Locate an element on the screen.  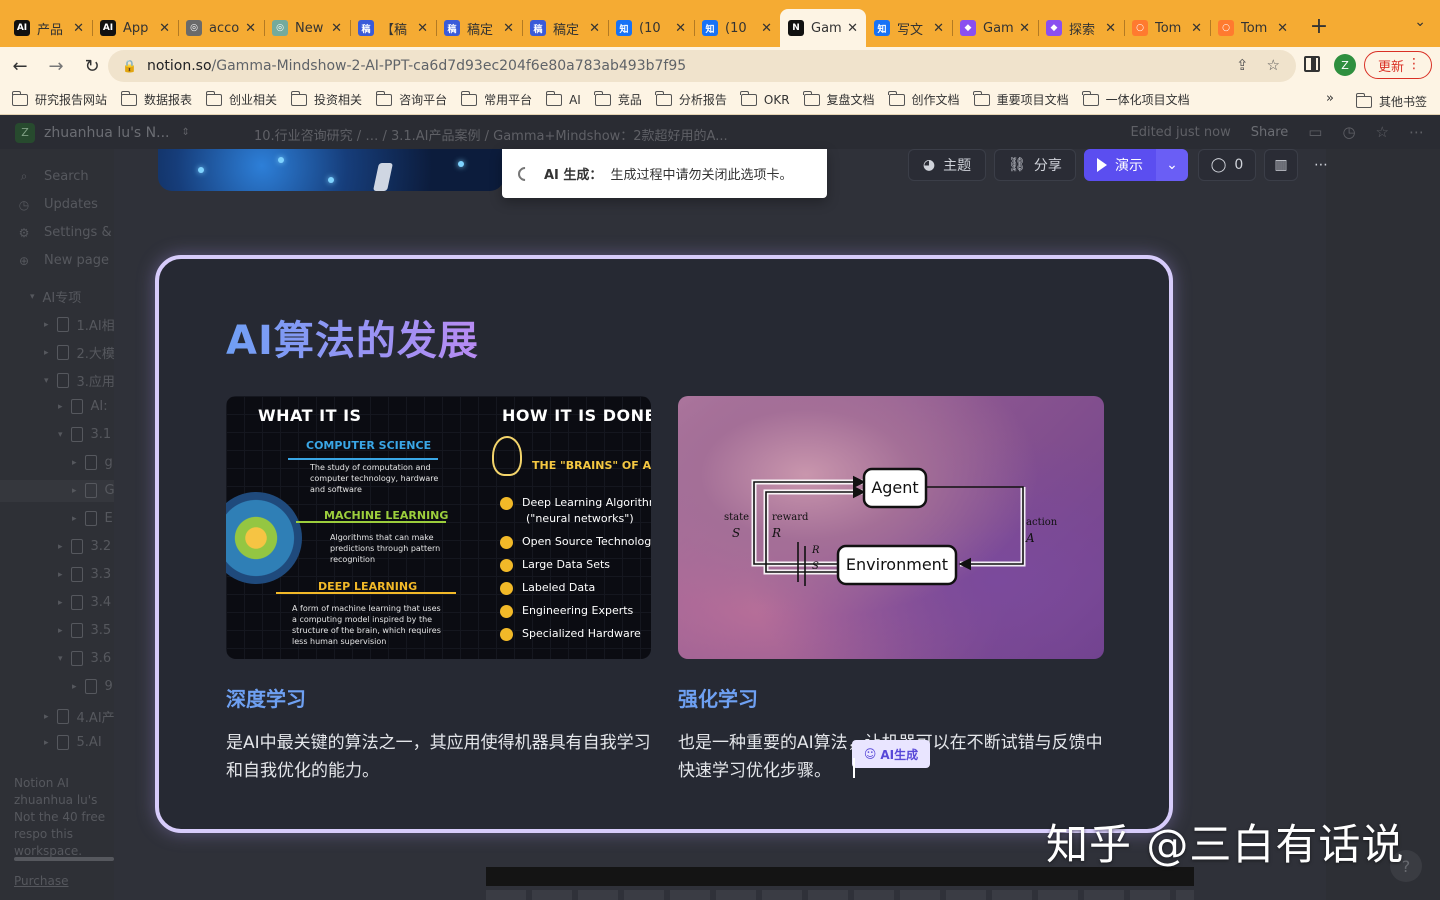
right-heading: 强化学习 is located at coordinates (718, 697).